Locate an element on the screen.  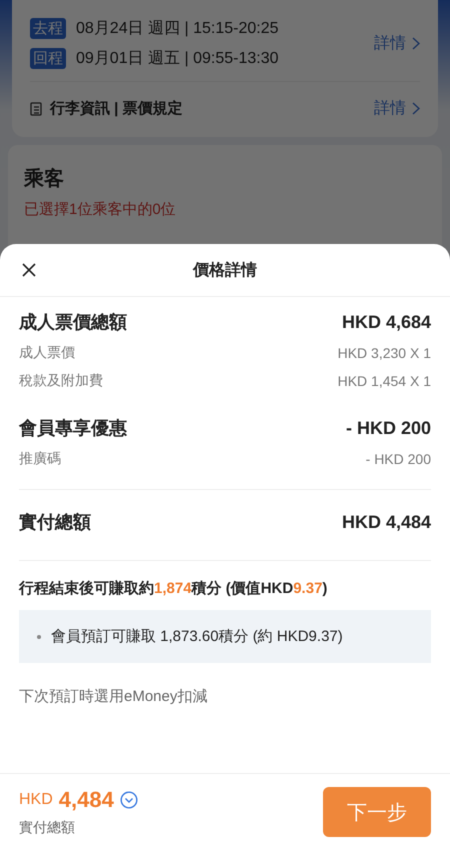
price-label: 成人票價 is located at coordinates (47, 353).